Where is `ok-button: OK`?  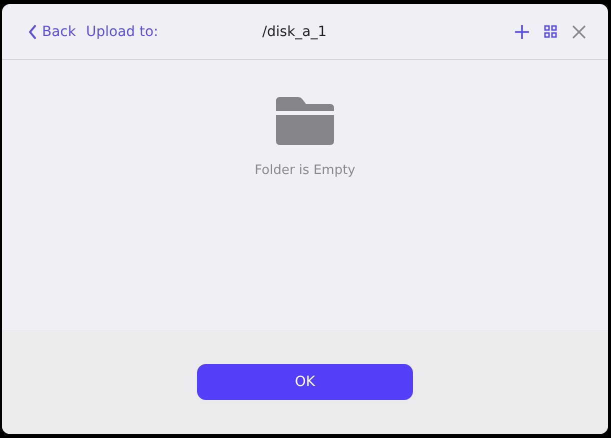 ok-button: OK is located at coordinates (305, 382).